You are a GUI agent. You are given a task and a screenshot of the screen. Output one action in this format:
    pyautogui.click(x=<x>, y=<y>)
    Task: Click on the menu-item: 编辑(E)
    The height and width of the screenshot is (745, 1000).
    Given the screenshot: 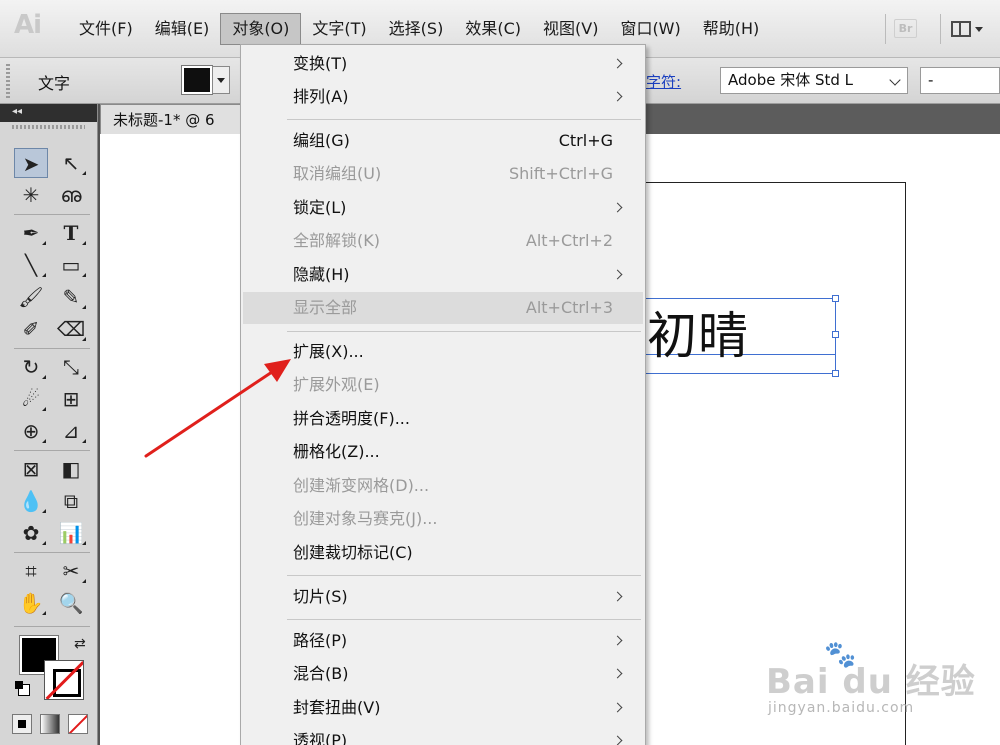 What is the action you would take?
    pyautogui.click(x=182, y=29)
    